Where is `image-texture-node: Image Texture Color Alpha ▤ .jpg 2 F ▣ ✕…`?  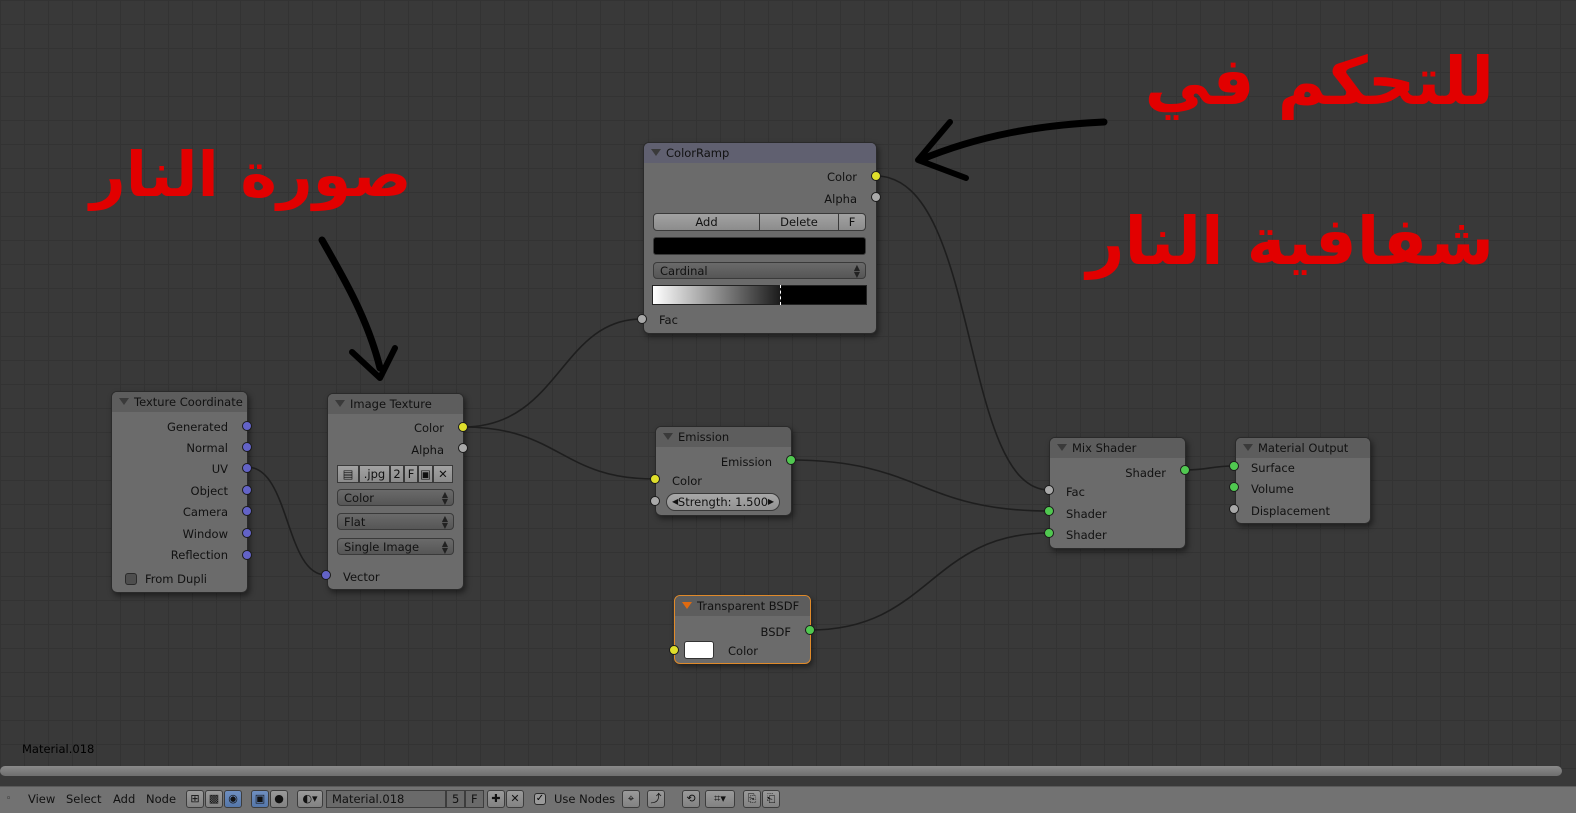 image-texture-node: Image Texture Color Alpha ▤ .jpg 2 F ▣ ✕… is located at coordinates (395, 491).